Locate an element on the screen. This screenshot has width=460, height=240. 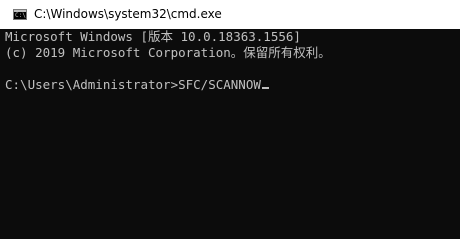
command-line: C:\Users\Administrator>SFC/SCANNOW is located at coordinates (137, 85).